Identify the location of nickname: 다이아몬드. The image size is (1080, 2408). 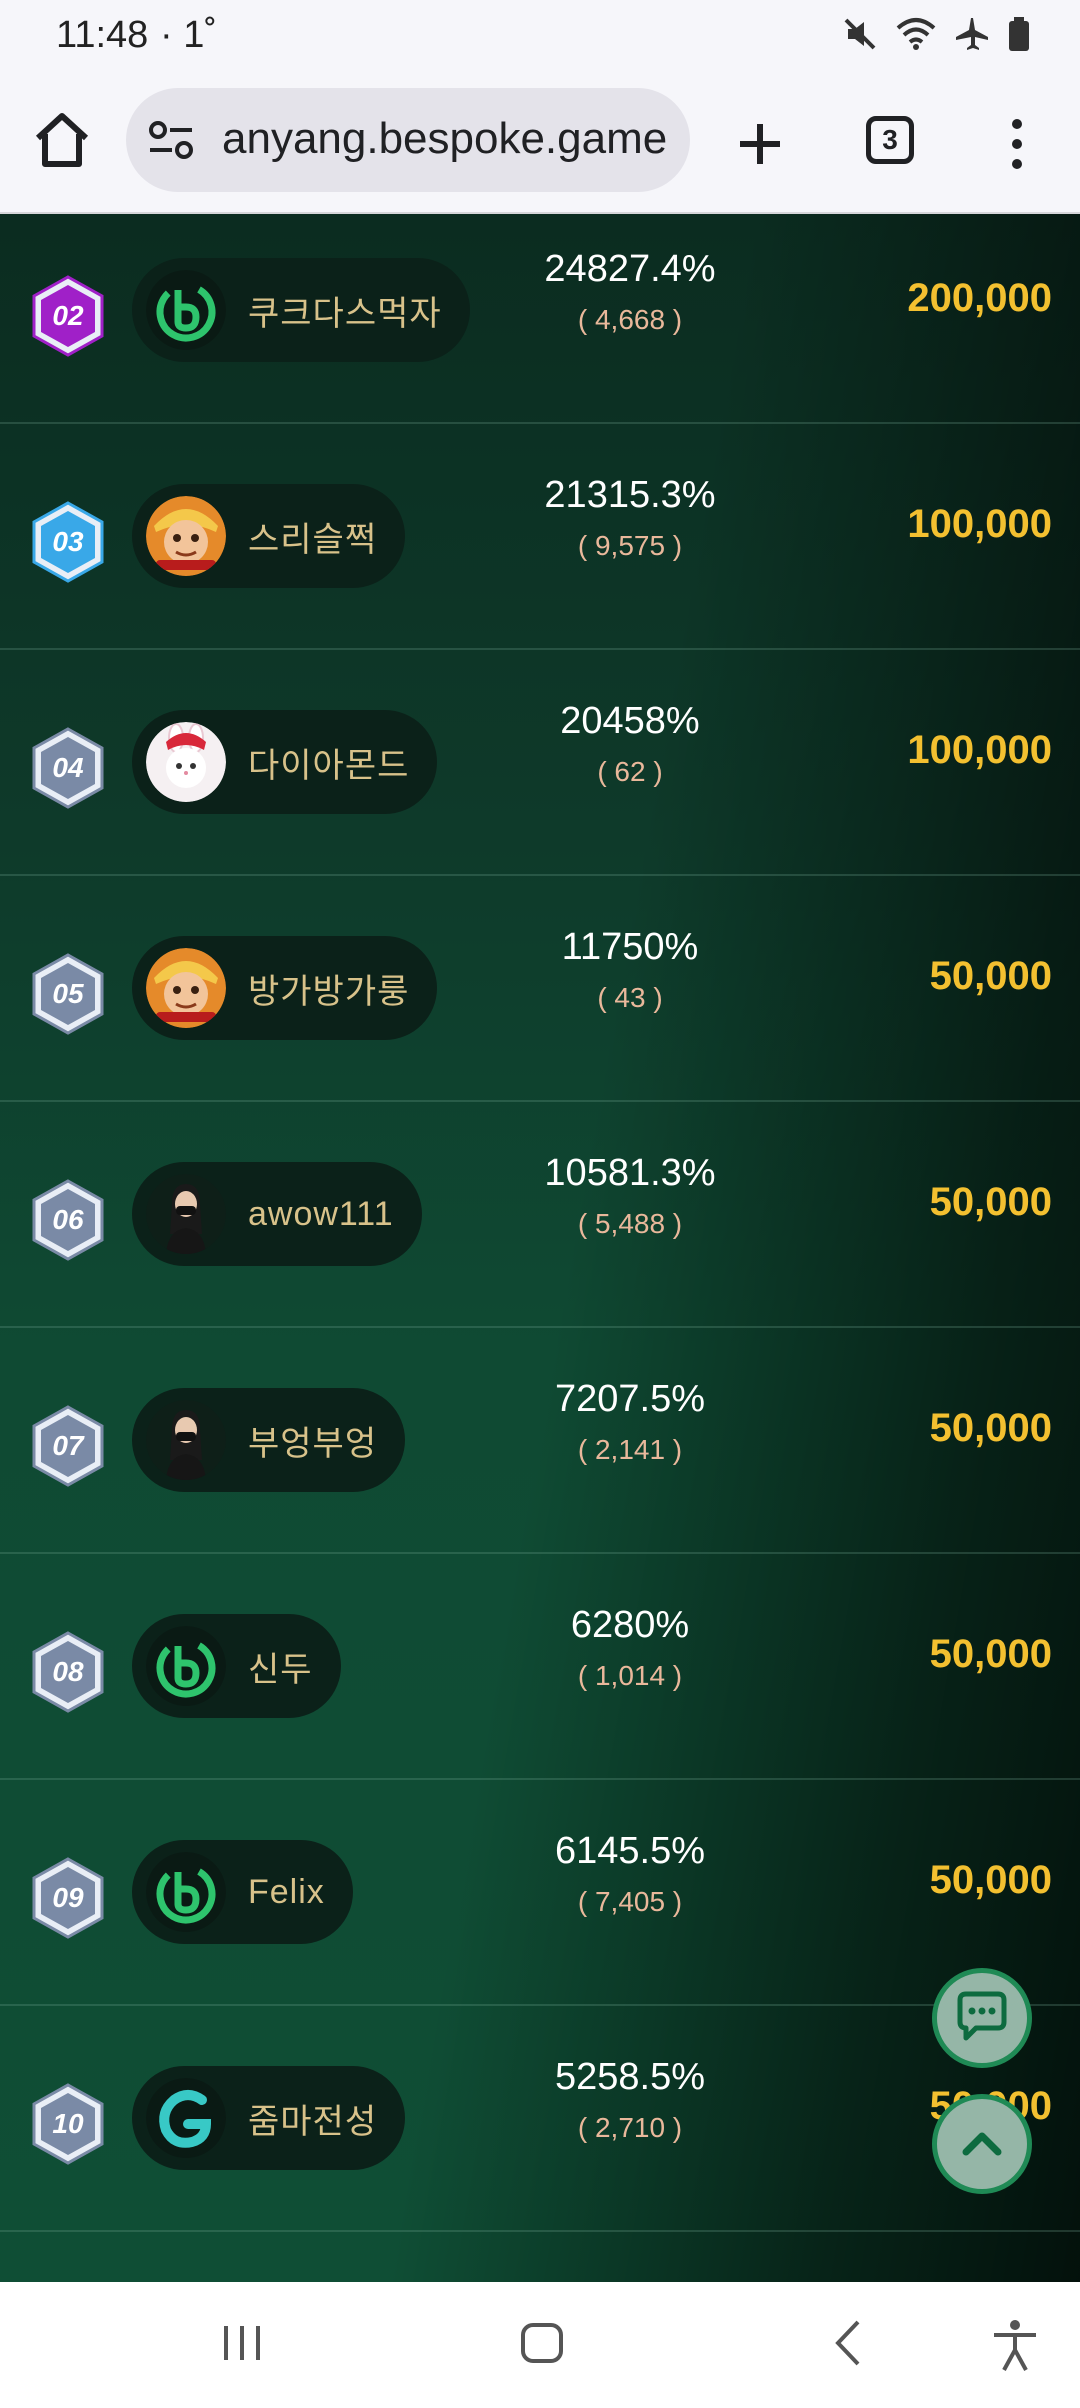
(329, 765).